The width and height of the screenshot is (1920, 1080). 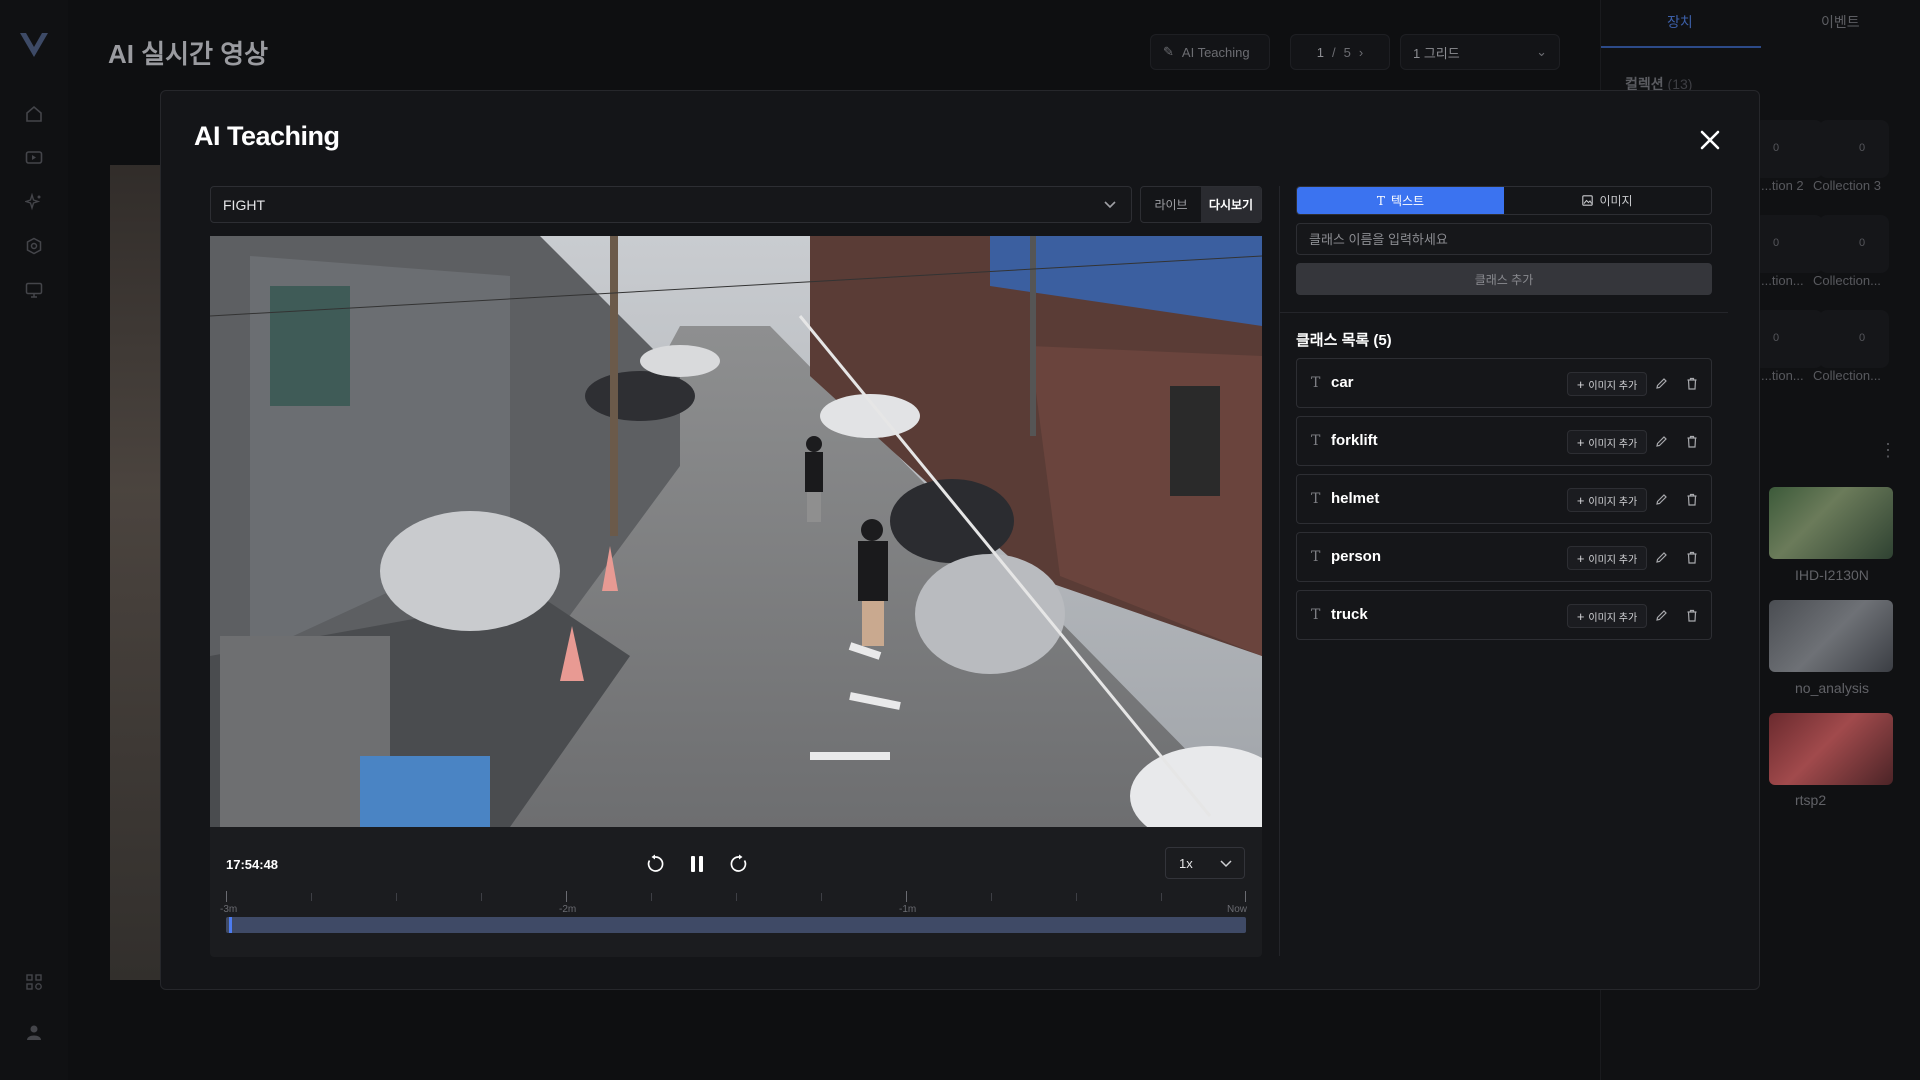 What do you see at coordinates (188, 54) in the screenshot?
I see `page-title: AI 실시간 영상` at bounding box center [188, 54].